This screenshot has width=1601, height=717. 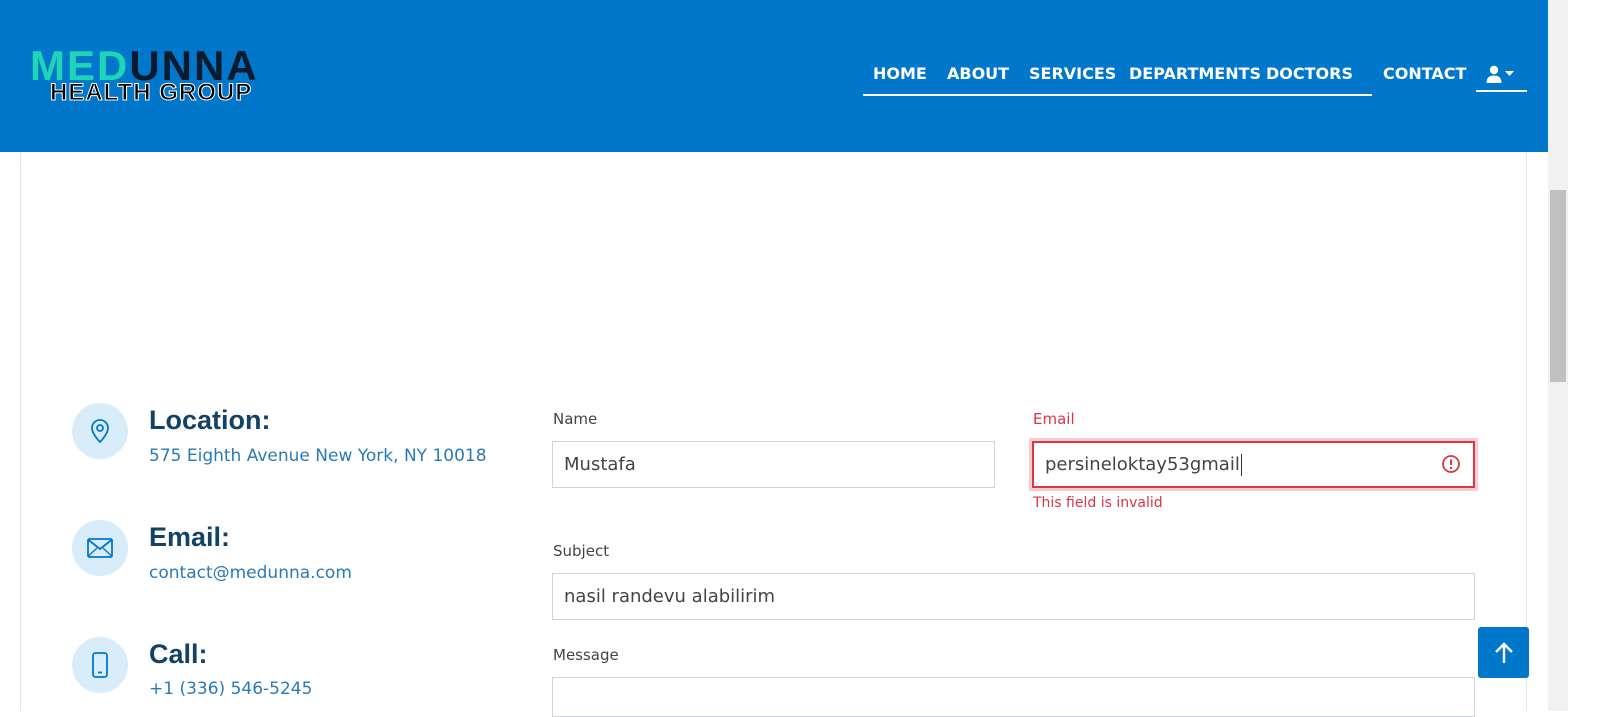 I want to click on phone-icon, so click(x=100, y=665).